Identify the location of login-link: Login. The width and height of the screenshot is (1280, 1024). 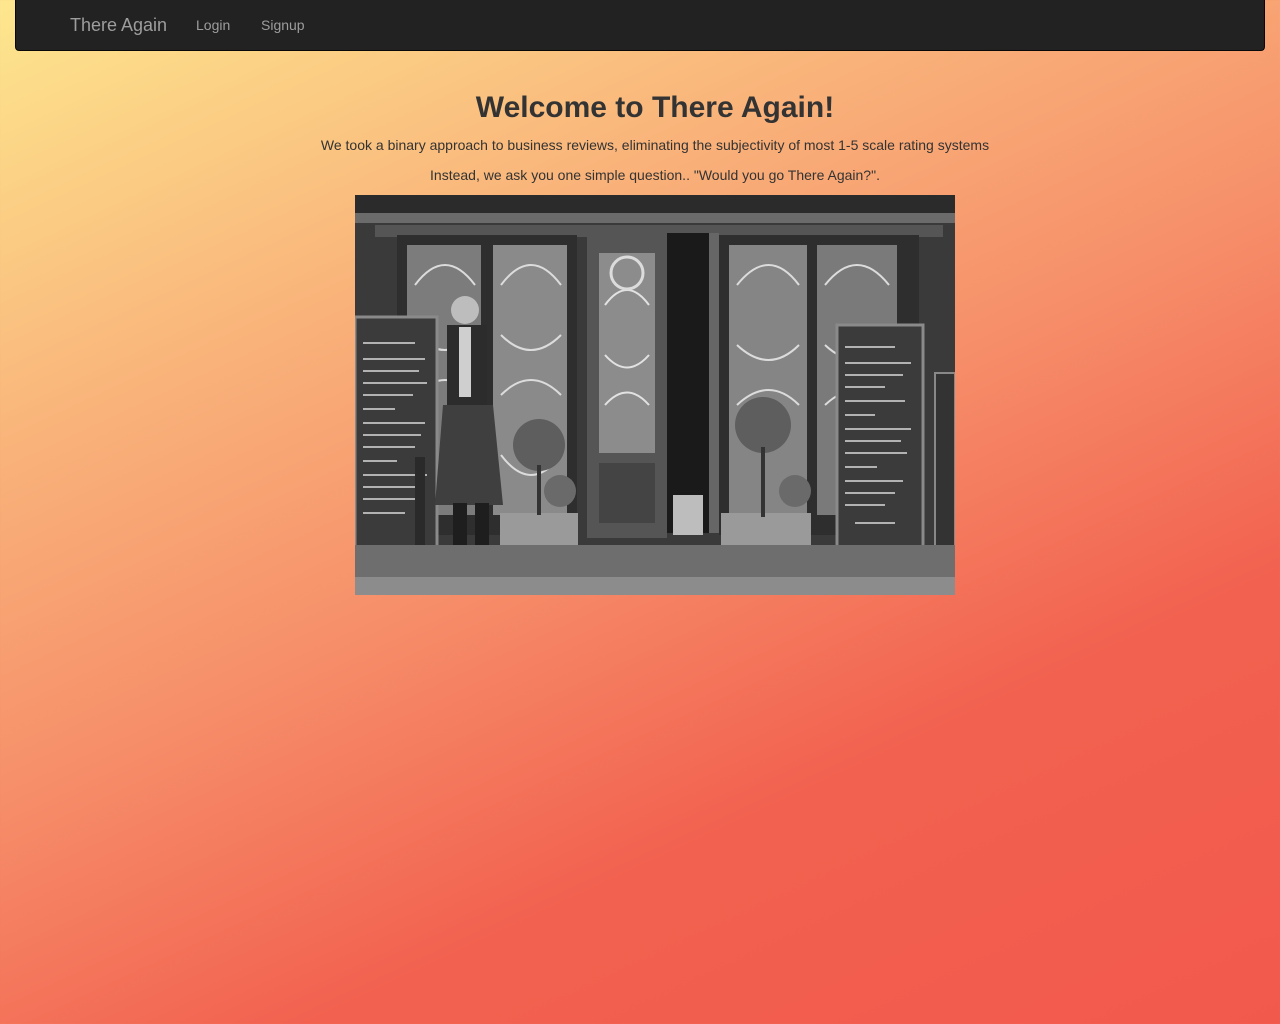
(213, 25).